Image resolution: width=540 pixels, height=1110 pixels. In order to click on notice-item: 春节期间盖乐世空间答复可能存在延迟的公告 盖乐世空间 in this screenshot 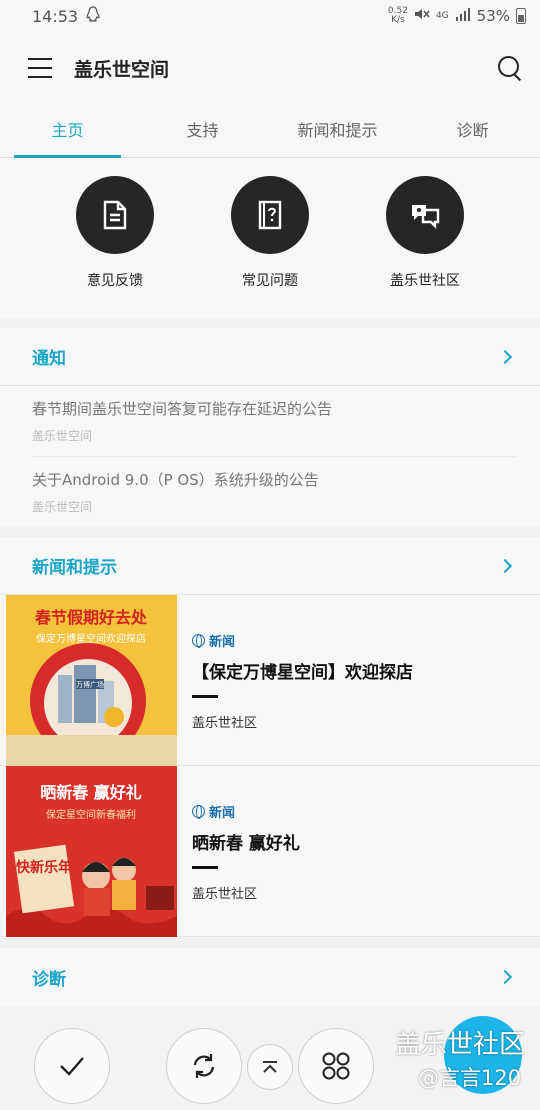, I will do `click(270, 421)`.